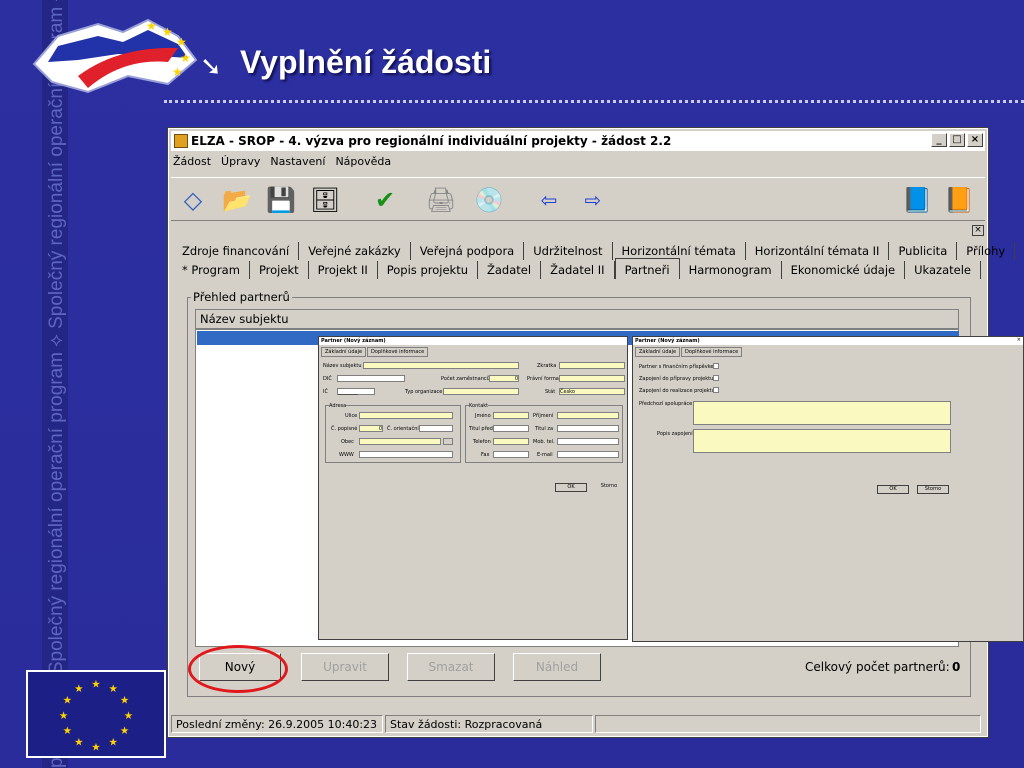 The width and height of the screenshot is (1024, 768). Describe the element at coordinates (592, 378) in the screenshot. I see `legal-form-select` at that location.